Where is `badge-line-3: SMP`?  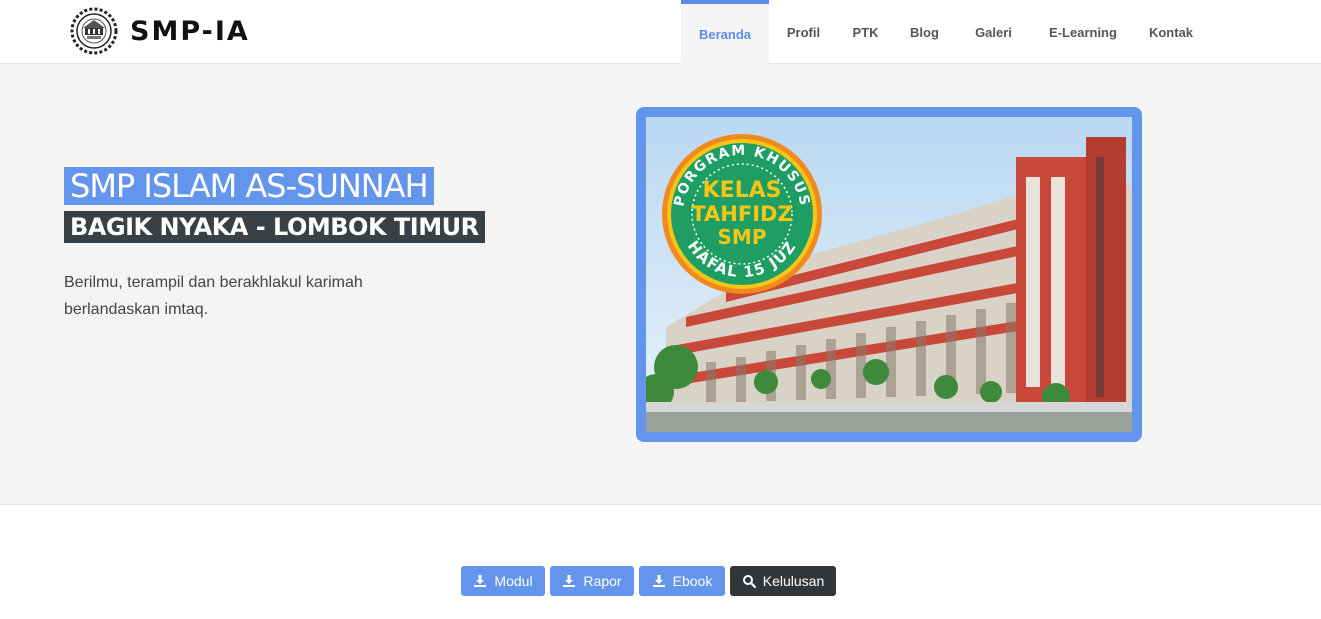 badge-line-3: SMP is located at coordinates (742, 237).